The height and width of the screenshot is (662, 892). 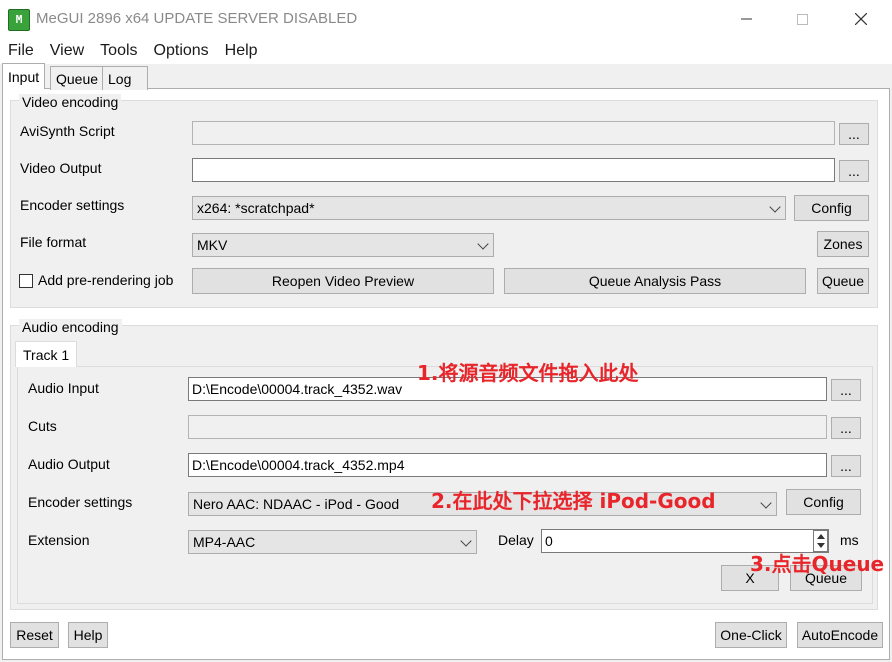 What do you see at coordinates (507, 465) in the screenshot?
I see `audio-output-field: D:\Encode\00004.track_4352.mp4` at bounding box center [507, 465].